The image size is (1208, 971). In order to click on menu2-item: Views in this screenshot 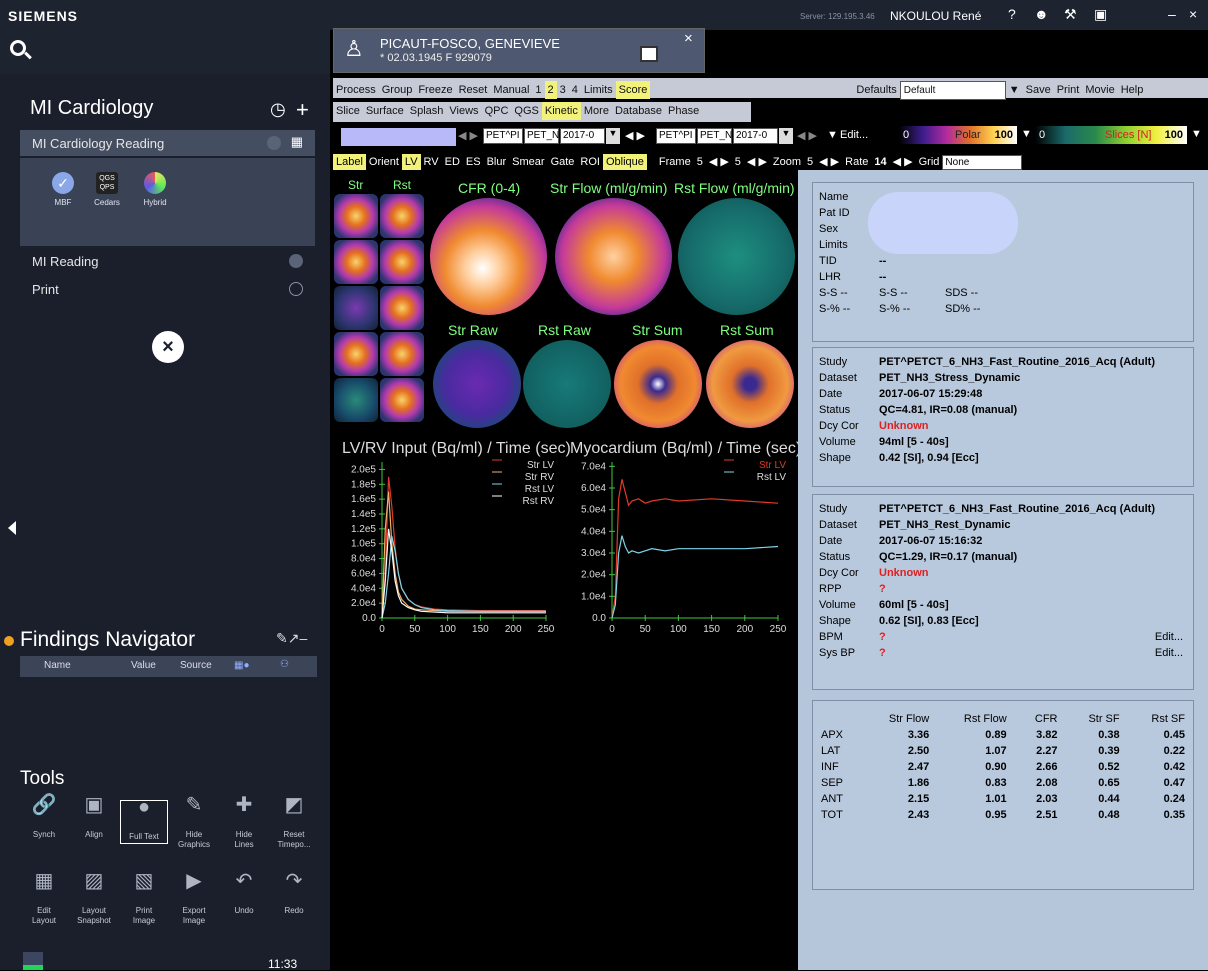, I will do `click(463, 111)`.